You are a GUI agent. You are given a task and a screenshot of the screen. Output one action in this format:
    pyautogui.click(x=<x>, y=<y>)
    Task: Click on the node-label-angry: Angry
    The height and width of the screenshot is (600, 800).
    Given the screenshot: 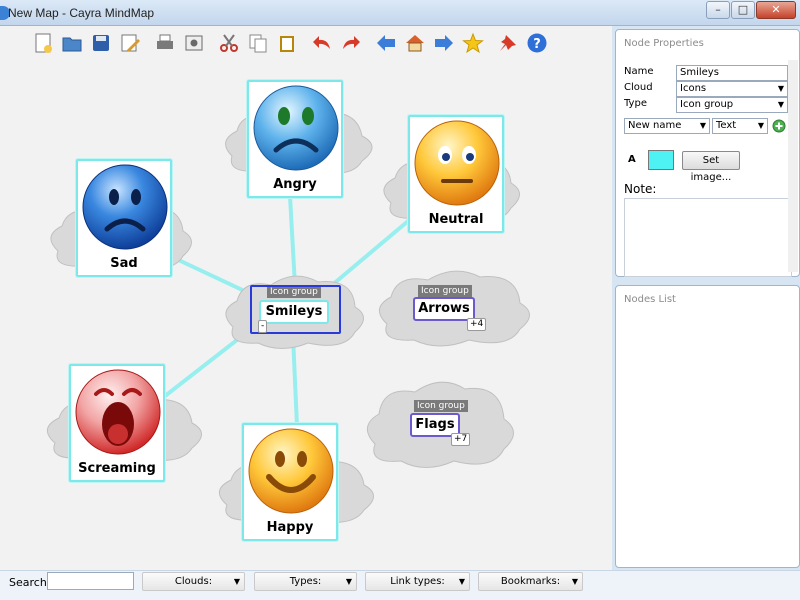 What is the action you would take?
    pyautogui.click(x=295, y=184)
    